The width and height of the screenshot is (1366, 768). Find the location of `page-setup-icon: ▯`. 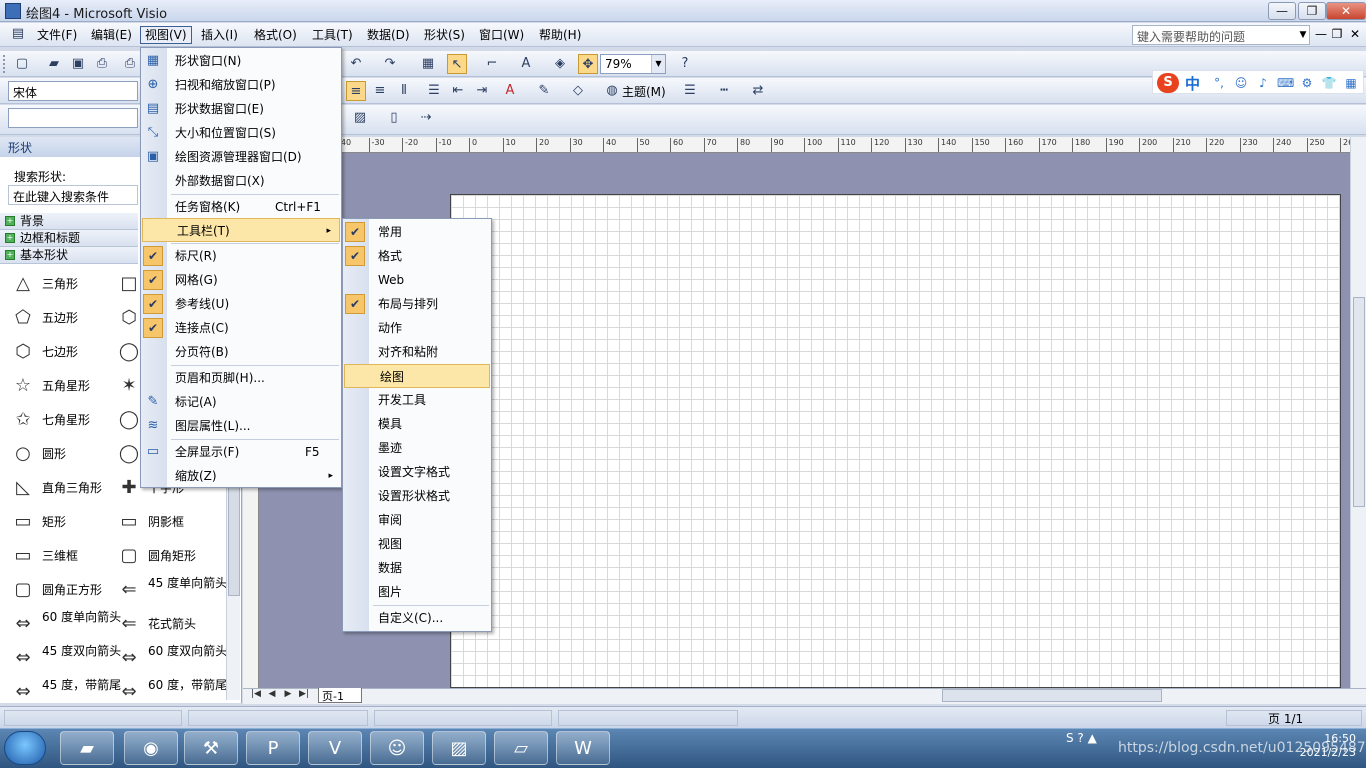

page-setup-icon: ▯ is located at coordinates (394, 118).